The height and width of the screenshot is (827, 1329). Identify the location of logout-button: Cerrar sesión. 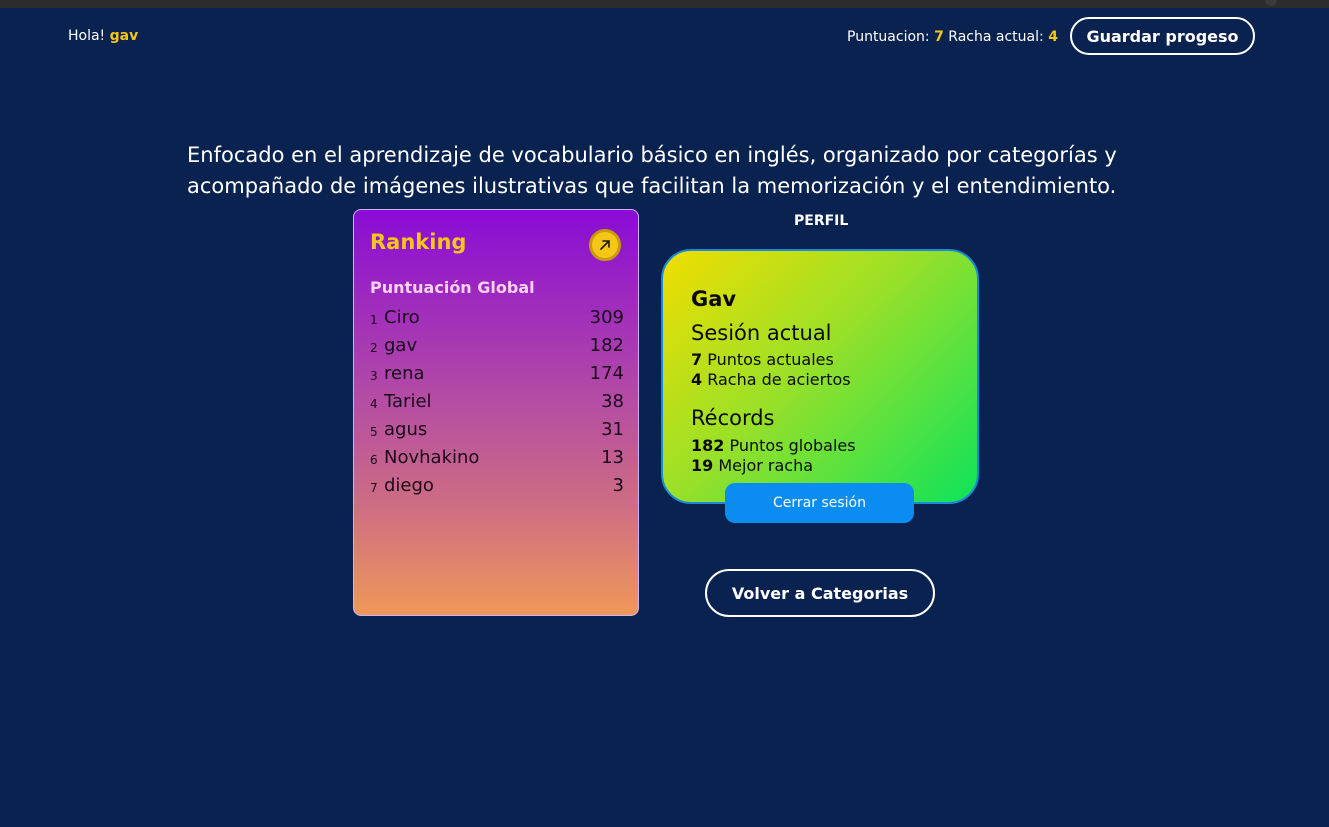
(819, 503).